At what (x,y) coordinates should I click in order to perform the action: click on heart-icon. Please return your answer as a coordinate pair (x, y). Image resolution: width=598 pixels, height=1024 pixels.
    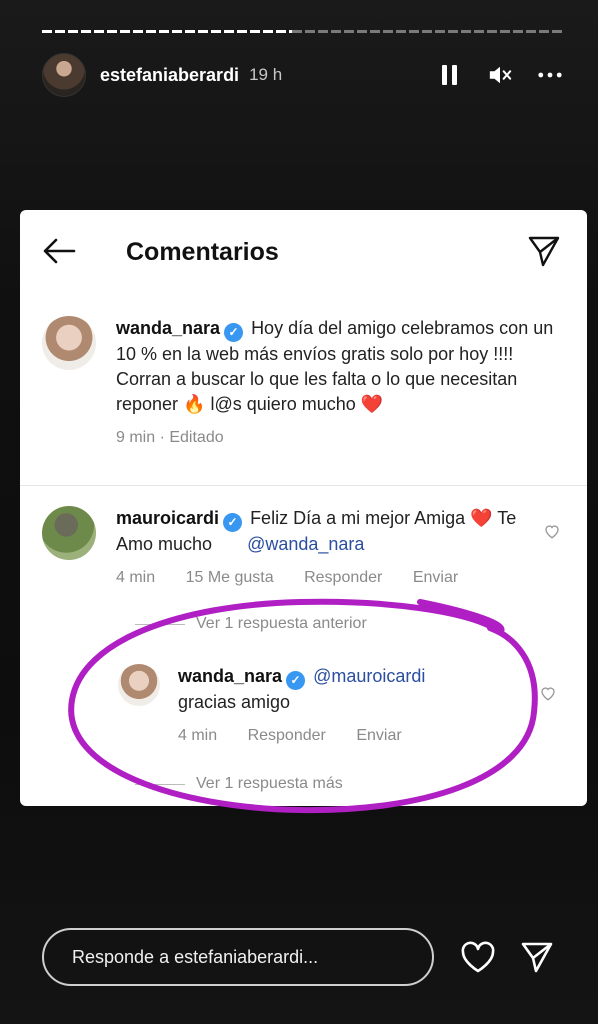
    Looking at the image, I should click on (478, 957).